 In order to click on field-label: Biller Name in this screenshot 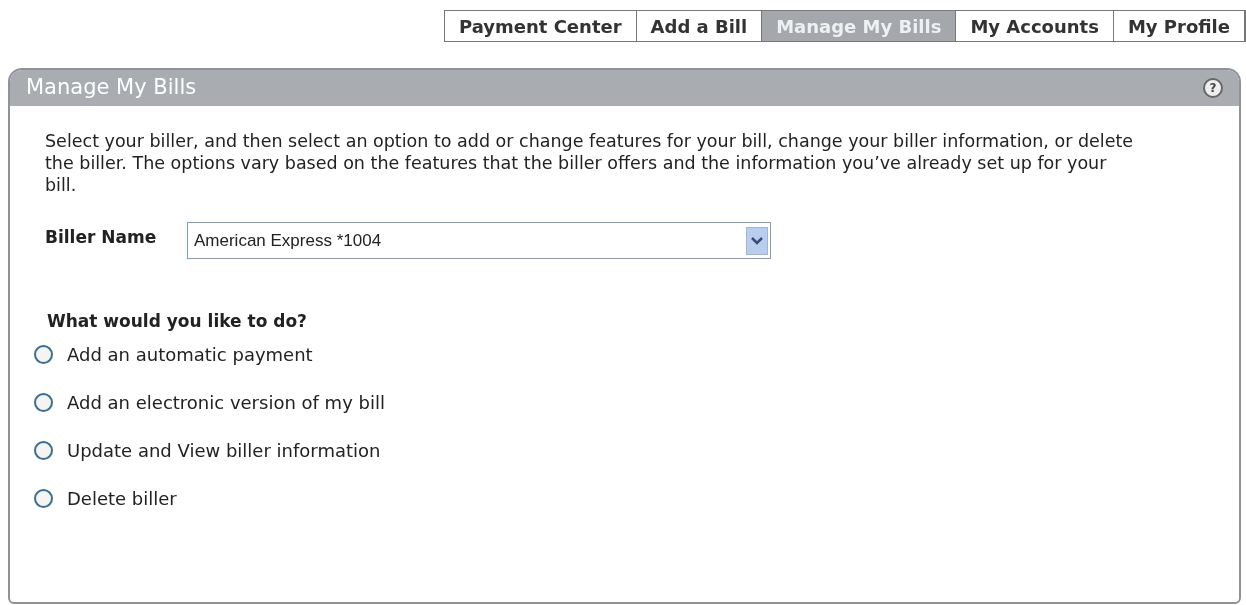, I will do `click(101, 237)`.